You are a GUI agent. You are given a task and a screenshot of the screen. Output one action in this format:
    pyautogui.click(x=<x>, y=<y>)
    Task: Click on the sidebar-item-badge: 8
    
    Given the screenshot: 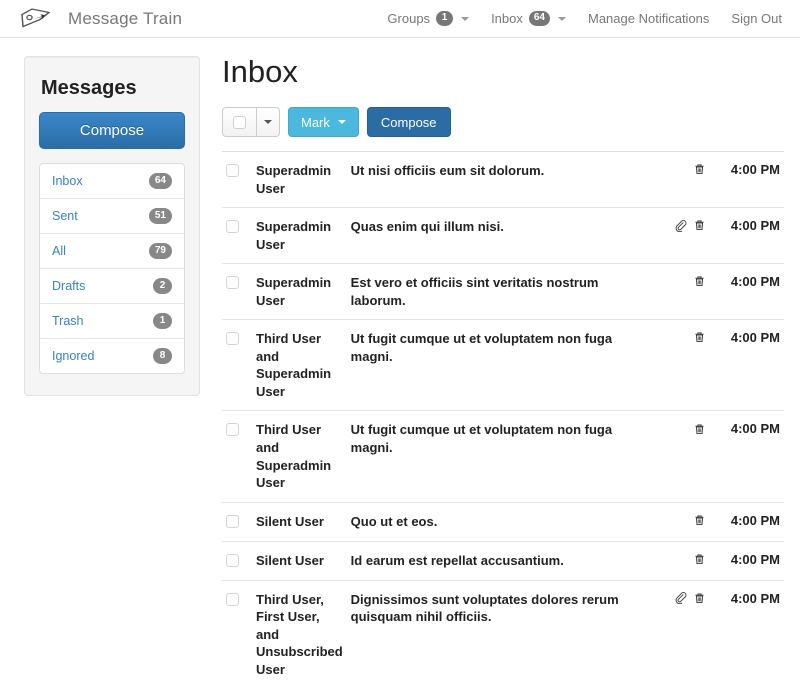 What is the action you would take?
    pyautogui.click(x=162, y=356)
    